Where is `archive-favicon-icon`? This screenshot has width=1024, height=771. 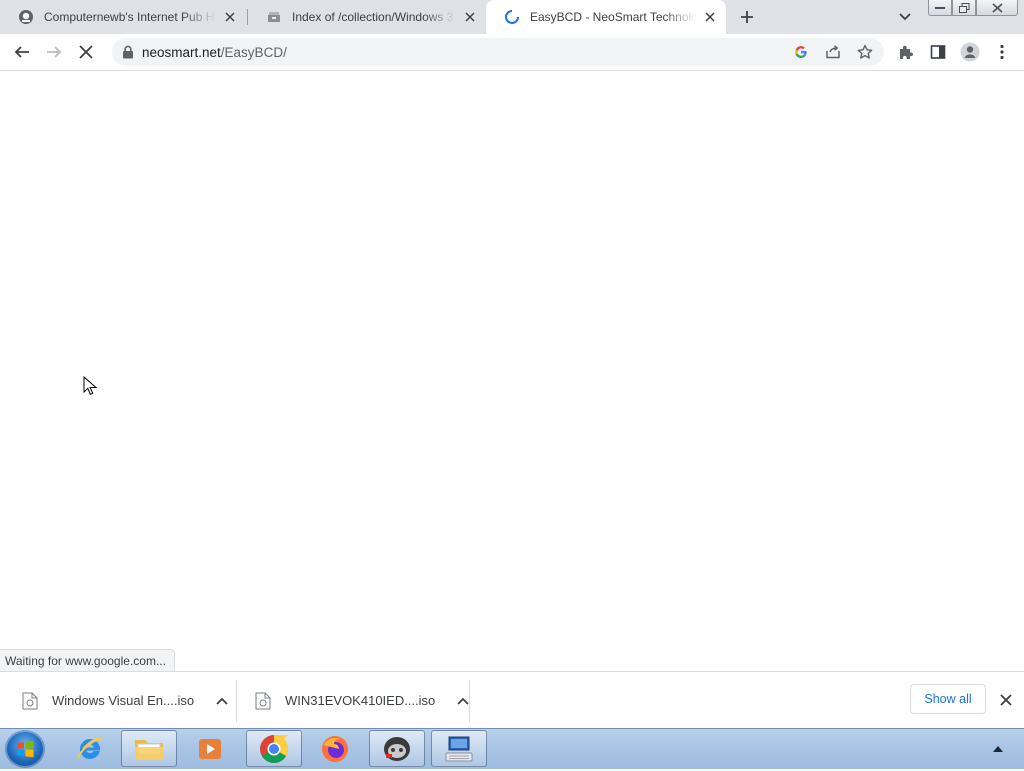
archive-favicon-icon is located at coordinates (274, 17).